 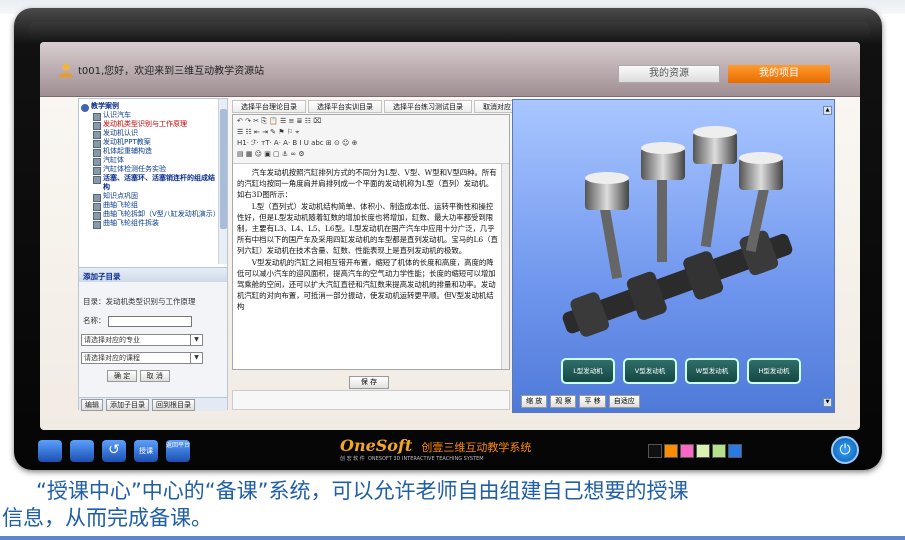 What do you see at coordinates (827, 110) in the screenshot?
I see `scroll-up-icon: ▲` at bounding box center [827, 110].